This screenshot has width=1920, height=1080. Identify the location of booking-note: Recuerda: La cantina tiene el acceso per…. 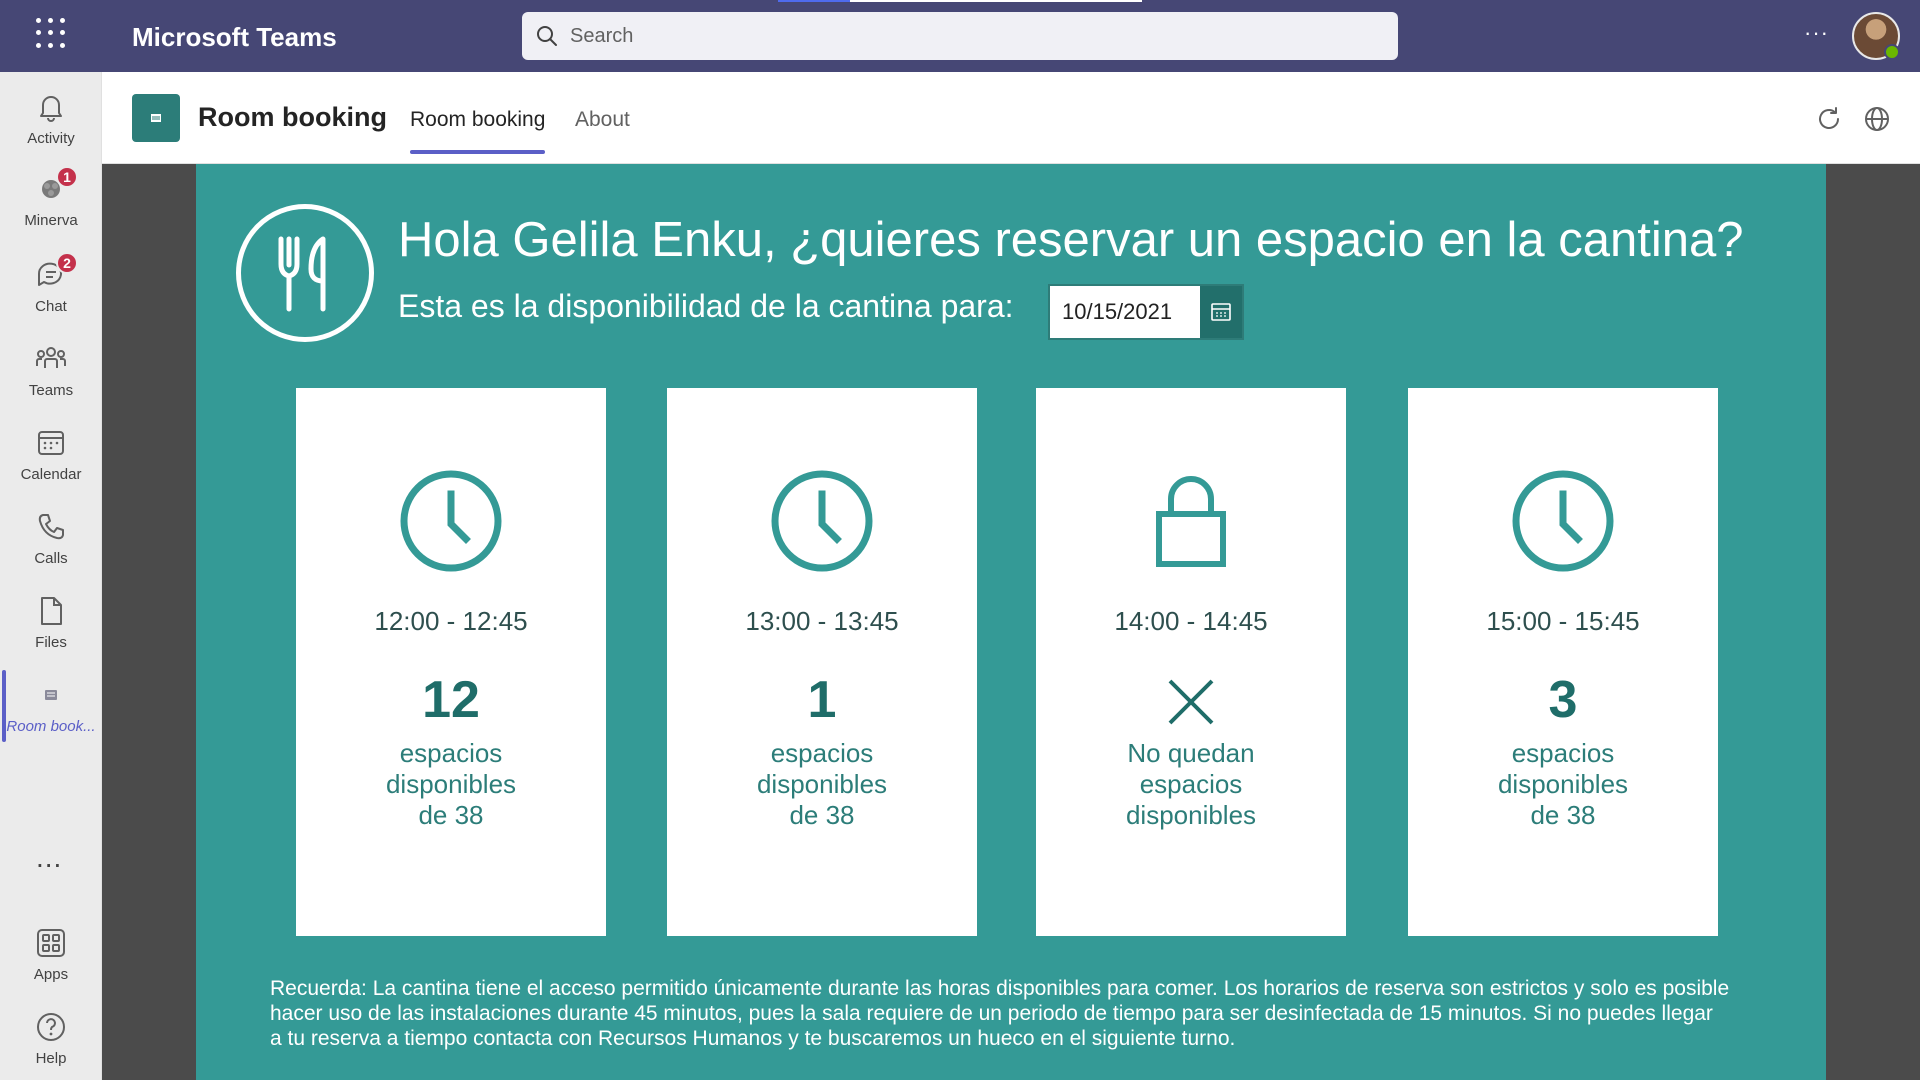
(1000, 1013).